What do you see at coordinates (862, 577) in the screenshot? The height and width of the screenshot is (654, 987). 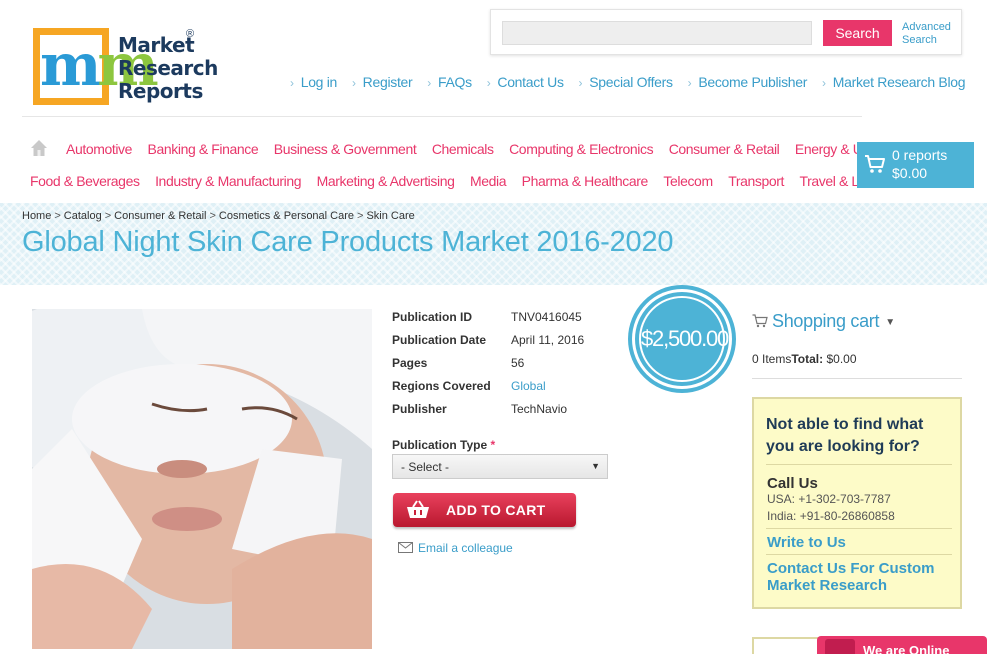 I see `custom-research-link: Contact Us For Custom Market Research` at bounding box center [862, 577].